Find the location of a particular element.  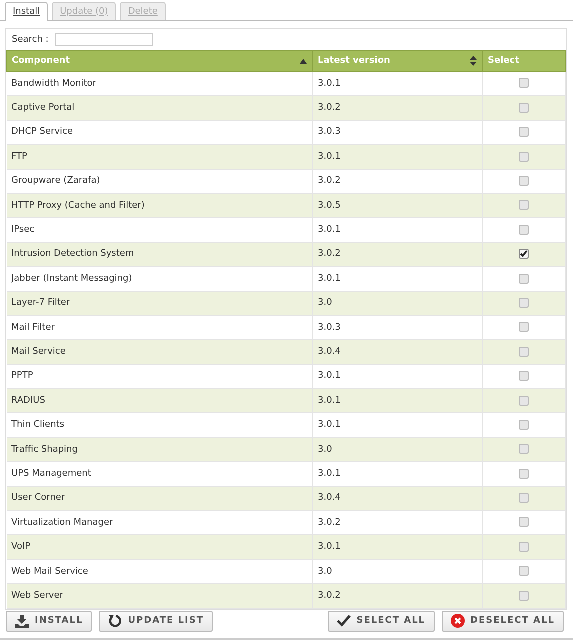

table-cell: IPsec is located at coordinates (159, 230).